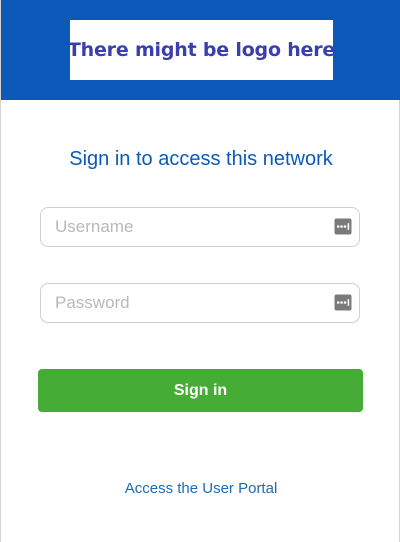  Describe the element at coordinates (200, 390) in the screenshot. I see `sign-in-button: Sign in` at that location.